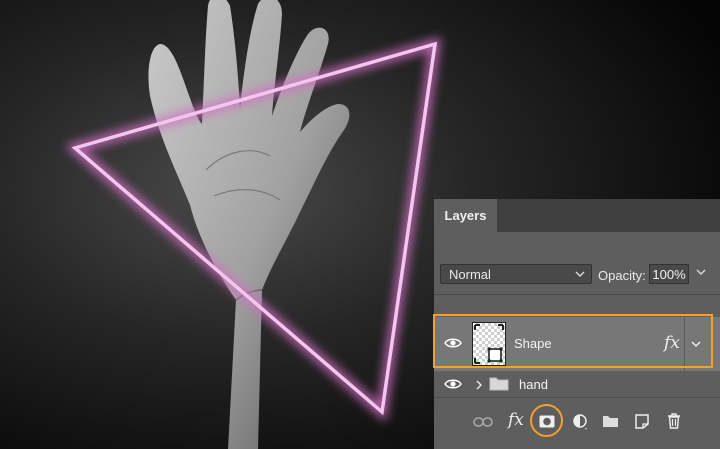 The width and height of the screenshot is (720, 449). Describe the element at coordinates (489, 344) in the screenshot. I see `layer-thumbnail` at that location.